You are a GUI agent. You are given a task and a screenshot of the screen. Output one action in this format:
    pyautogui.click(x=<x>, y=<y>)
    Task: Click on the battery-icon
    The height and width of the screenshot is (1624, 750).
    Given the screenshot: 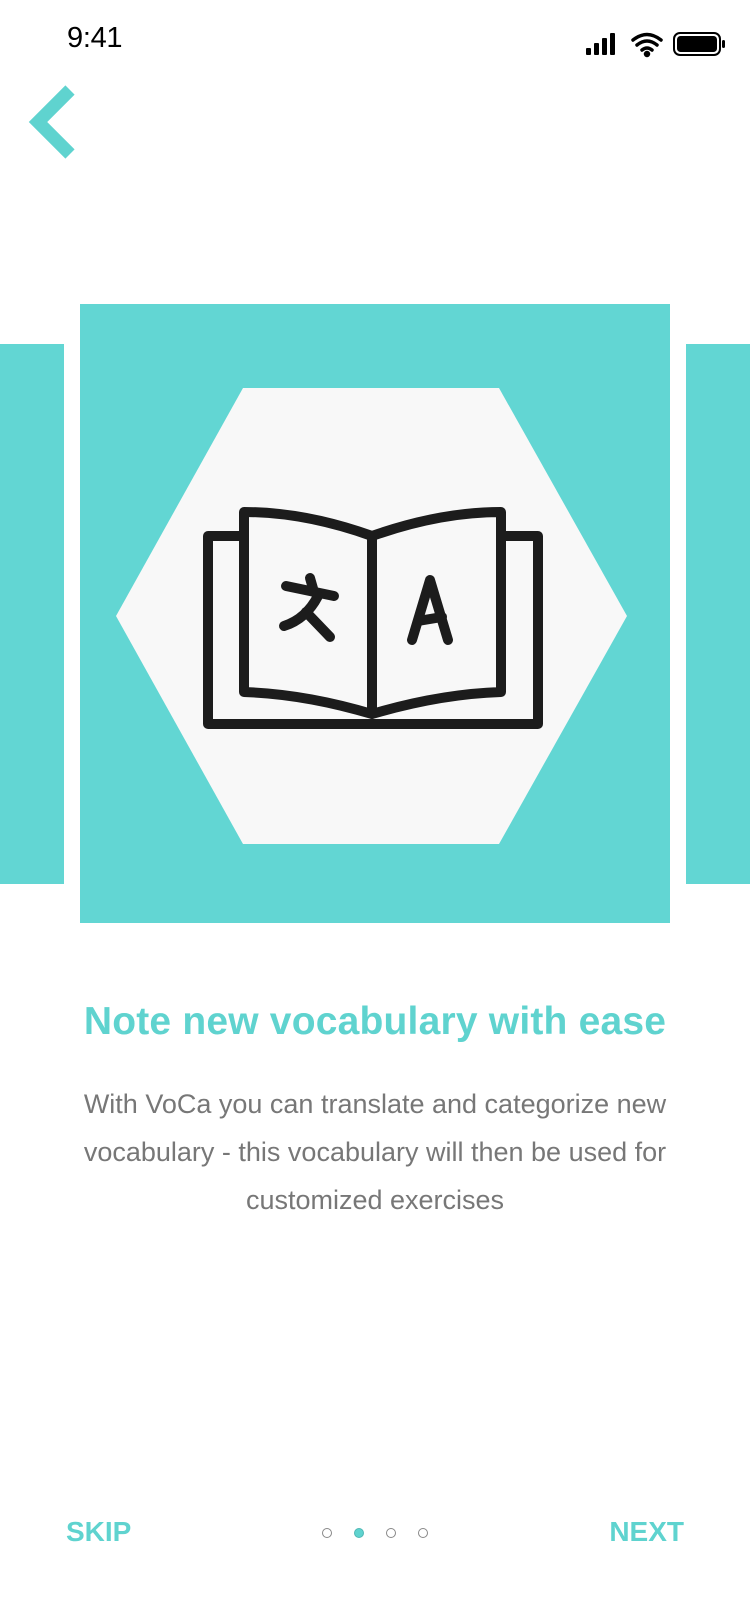 What is the action you would take?
    pyautogui.click(x=699, y=44)
    